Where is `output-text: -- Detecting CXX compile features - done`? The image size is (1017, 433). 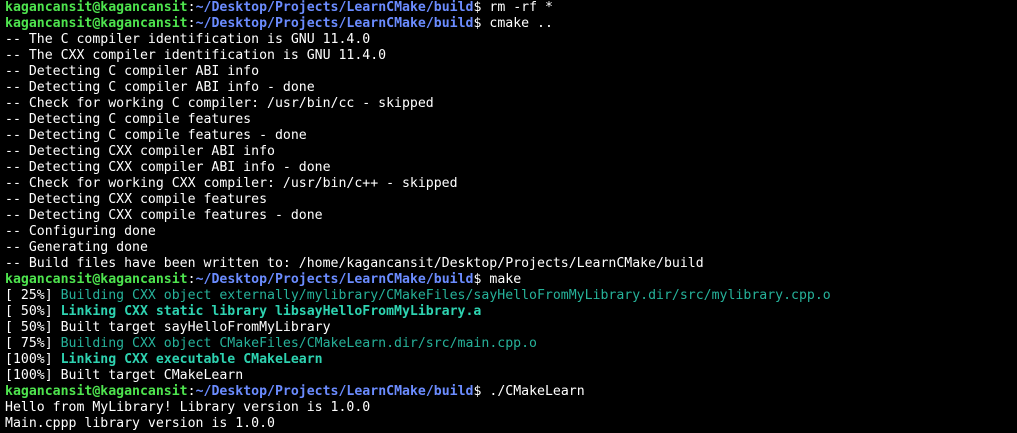
output-text: -- Detecting CXX compile features - done is located at coordinates (164, 215).